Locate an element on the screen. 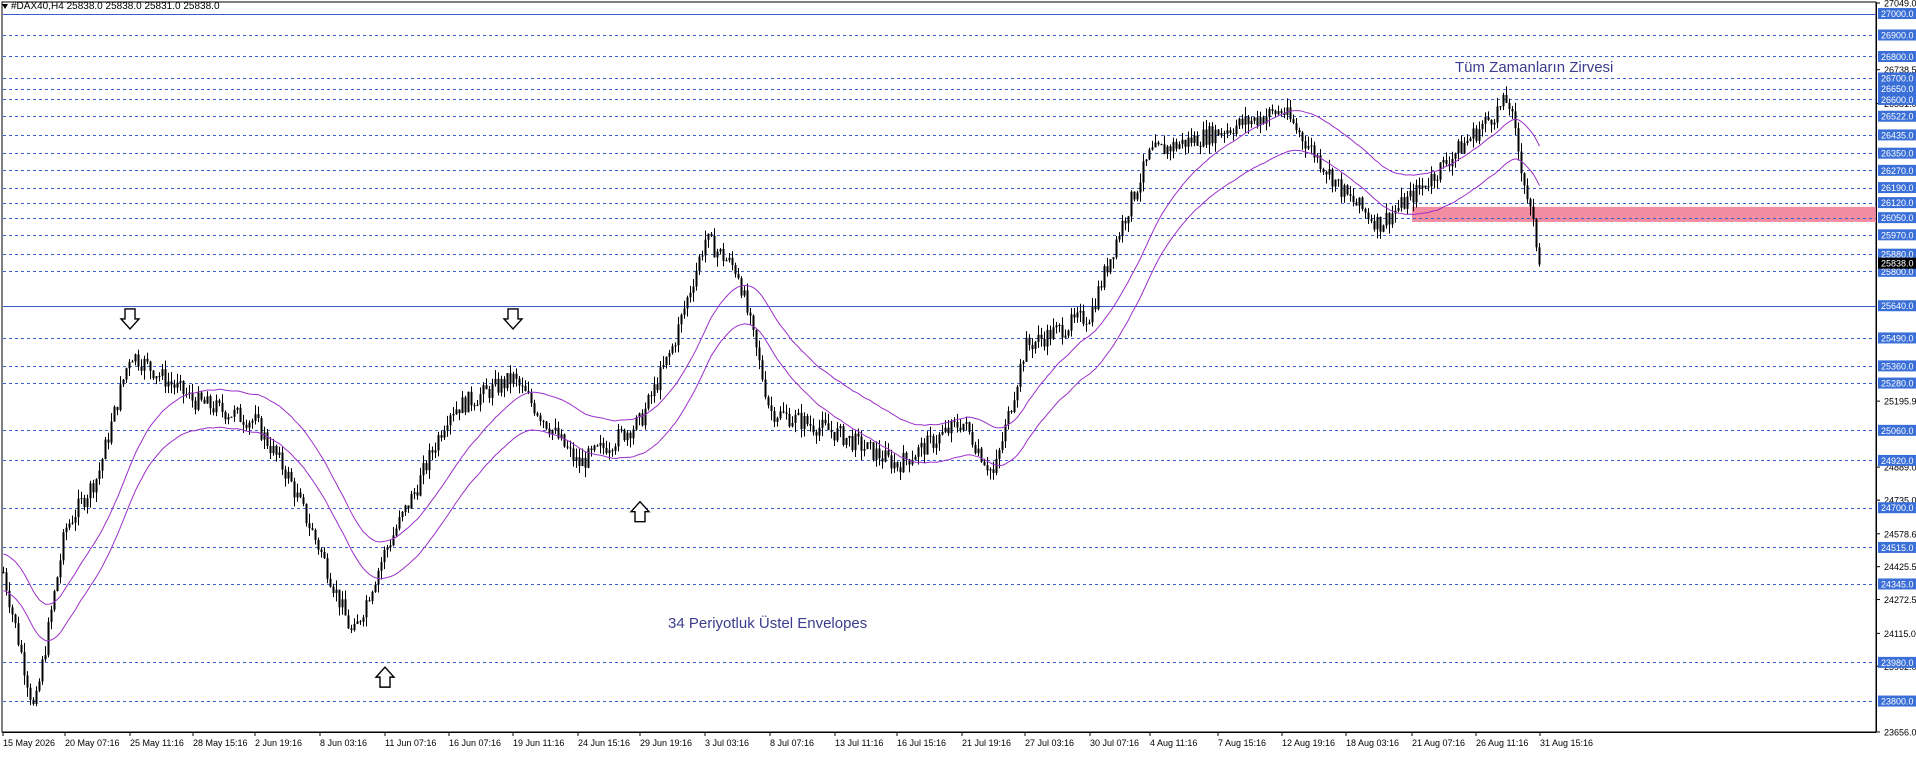  dropdown-triangle-icon is located at coordinates (5, 6).